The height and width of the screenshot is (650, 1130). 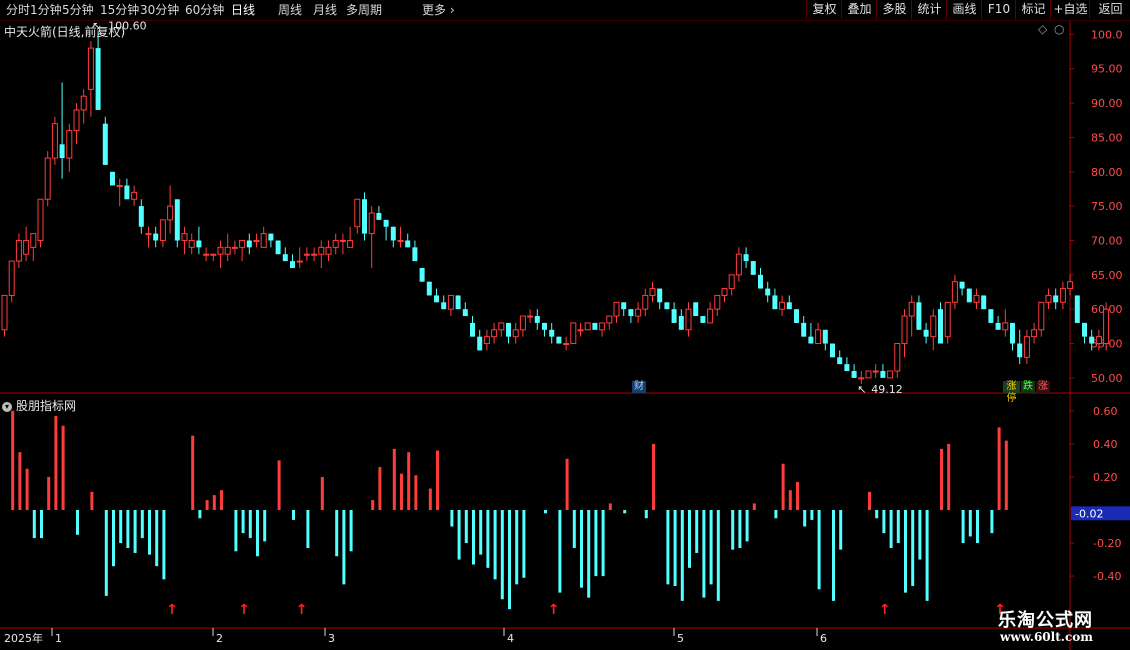 What do you see at coordinates (78, 10) in the screenshot?
I see `period-tab-2: 5分钟` at bounding box center [78, 10].